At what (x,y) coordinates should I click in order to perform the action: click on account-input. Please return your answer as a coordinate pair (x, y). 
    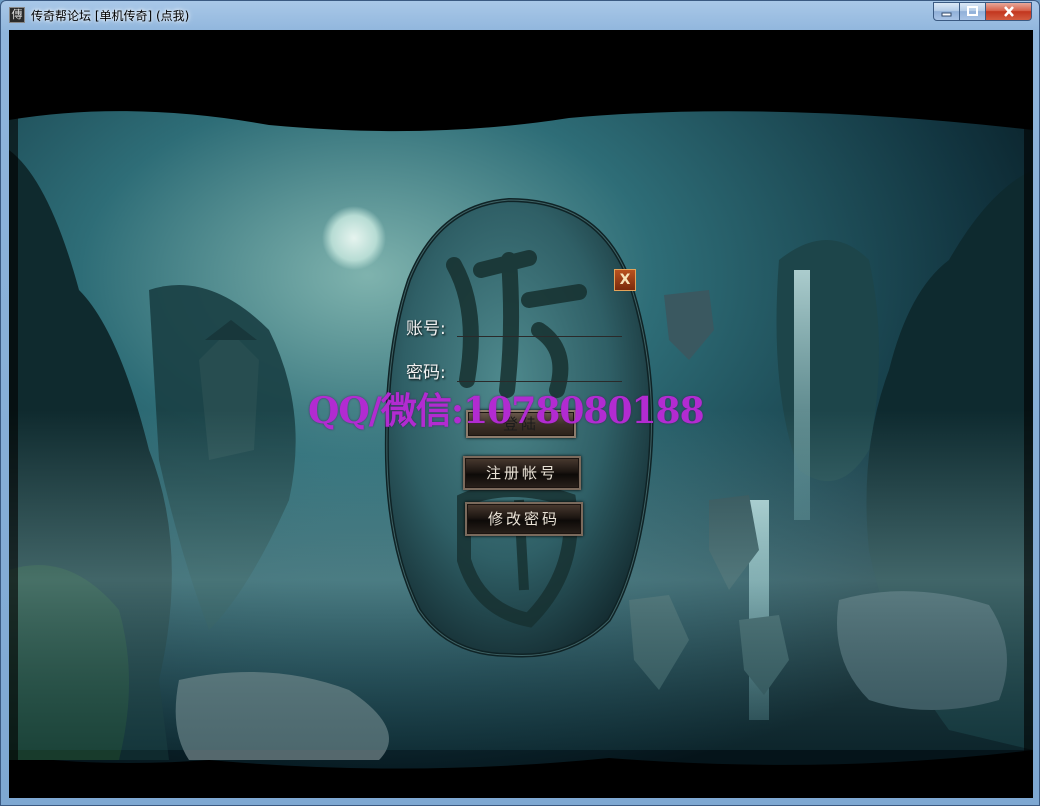
    Looking at the image, I should click on (539, 327).